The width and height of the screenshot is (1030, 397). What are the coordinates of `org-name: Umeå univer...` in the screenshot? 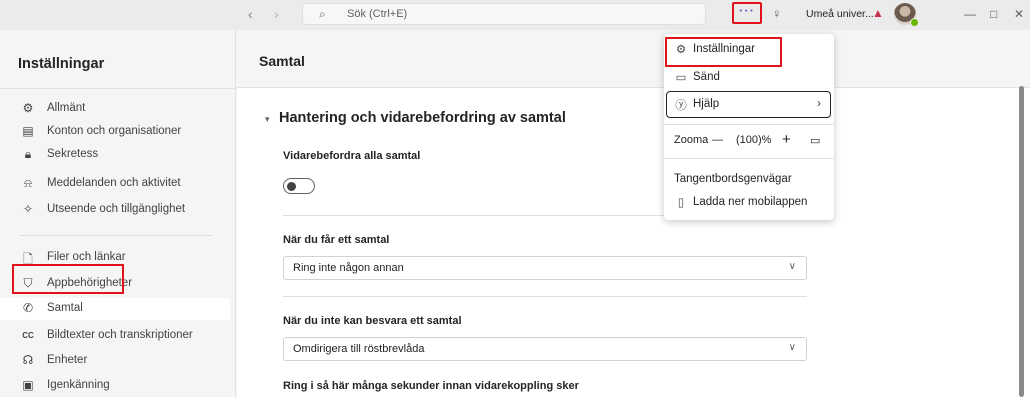 It's located at (840, 14).